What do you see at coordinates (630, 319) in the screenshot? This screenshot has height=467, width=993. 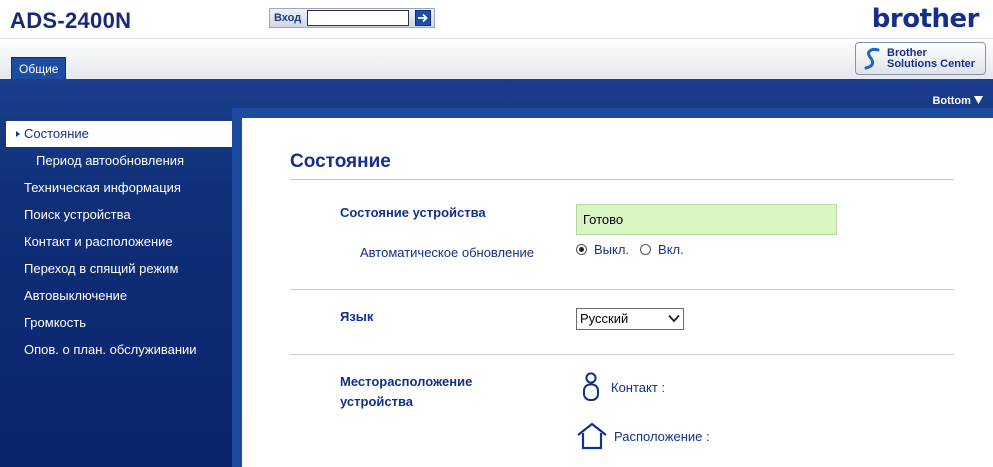 I see `language-select: Русский` at bounding box center [630, 319].